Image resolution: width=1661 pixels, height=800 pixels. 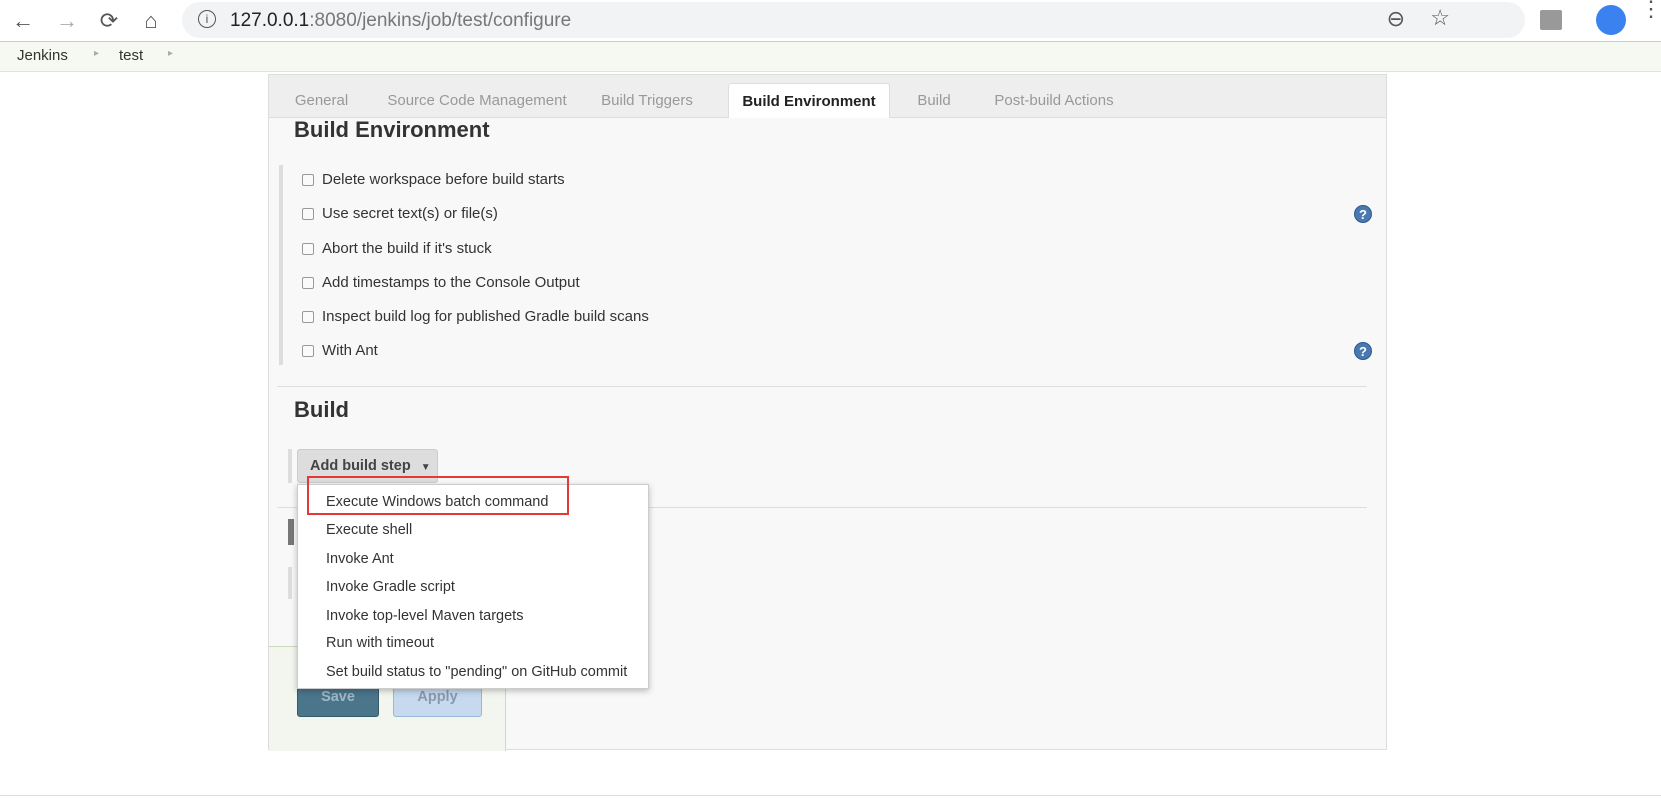 I want to click on back-icon: ←, so click(x=23, y=21).